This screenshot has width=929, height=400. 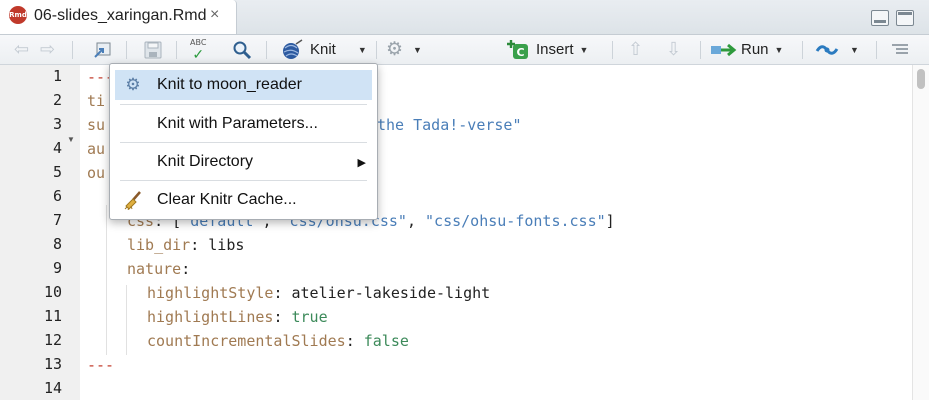 I want to click on menu-item-label: Knit to moon_reader, so click(x=229, y=84).